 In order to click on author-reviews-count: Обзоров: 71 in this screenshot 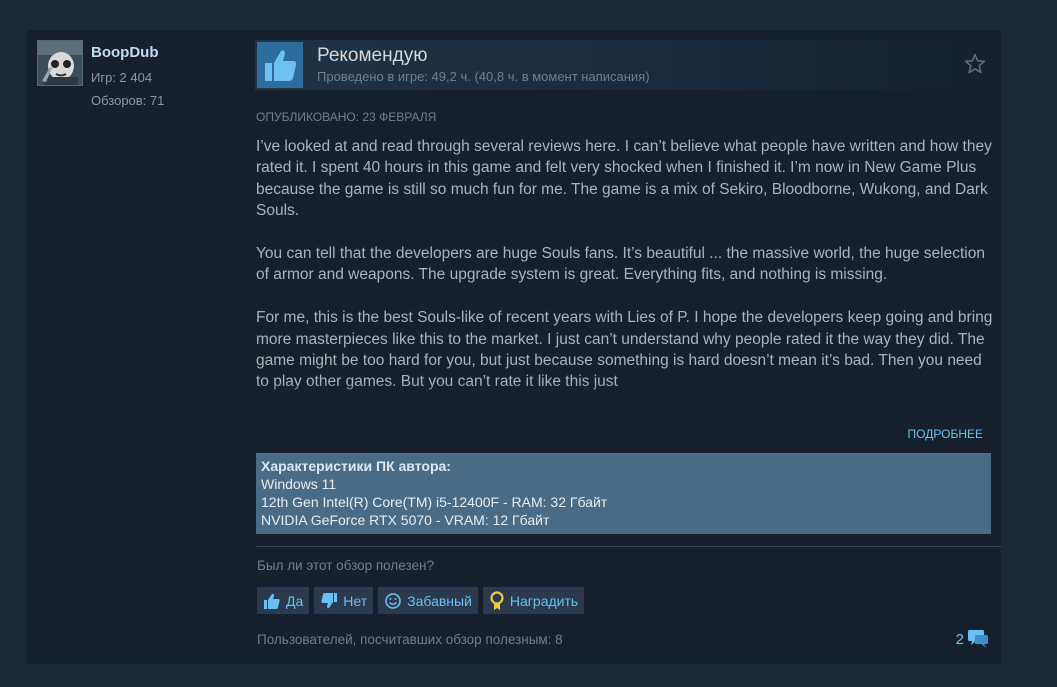, I will do `click(127, 100)`.